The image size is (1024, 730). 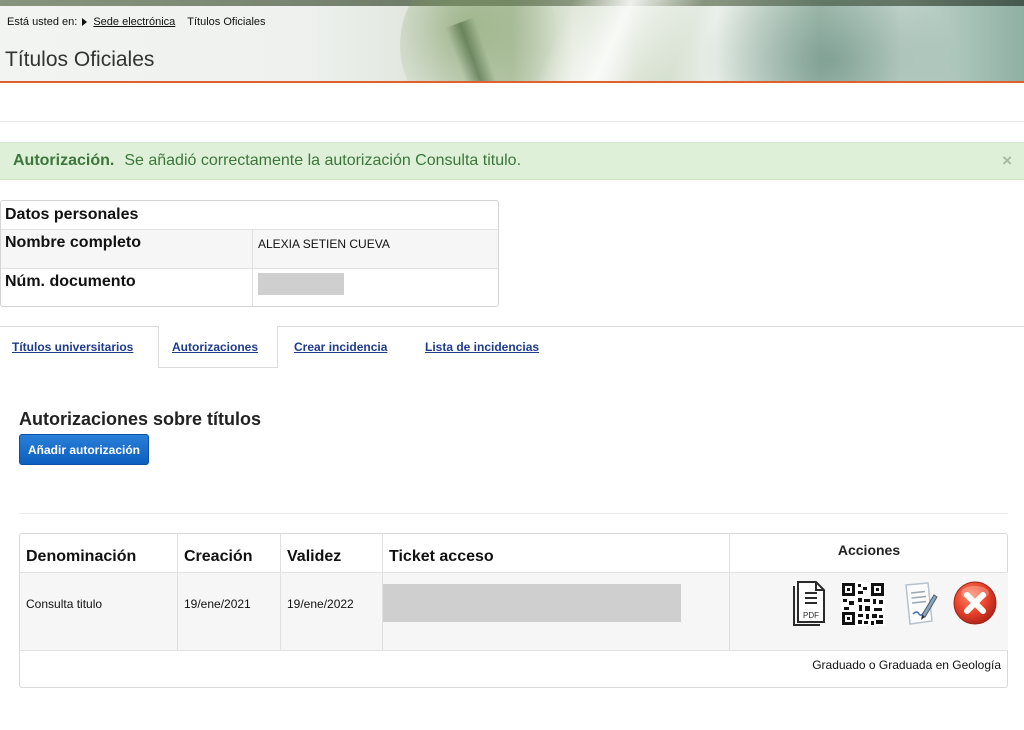 What do you see at coordinates (80, 59) in the screenshot?
I see `page-title: Títulos Oficiales` at bounding box center [80, 59].